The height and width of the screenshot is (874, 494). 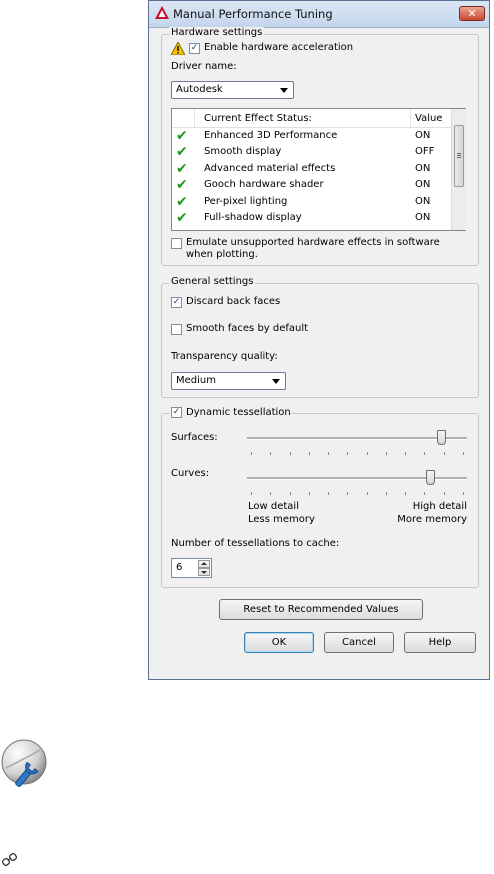 What do you see at coordinates (270, 168) in the screenshot?
I see `effect-name: Advanced material effects` at bounding box center [270, 168].